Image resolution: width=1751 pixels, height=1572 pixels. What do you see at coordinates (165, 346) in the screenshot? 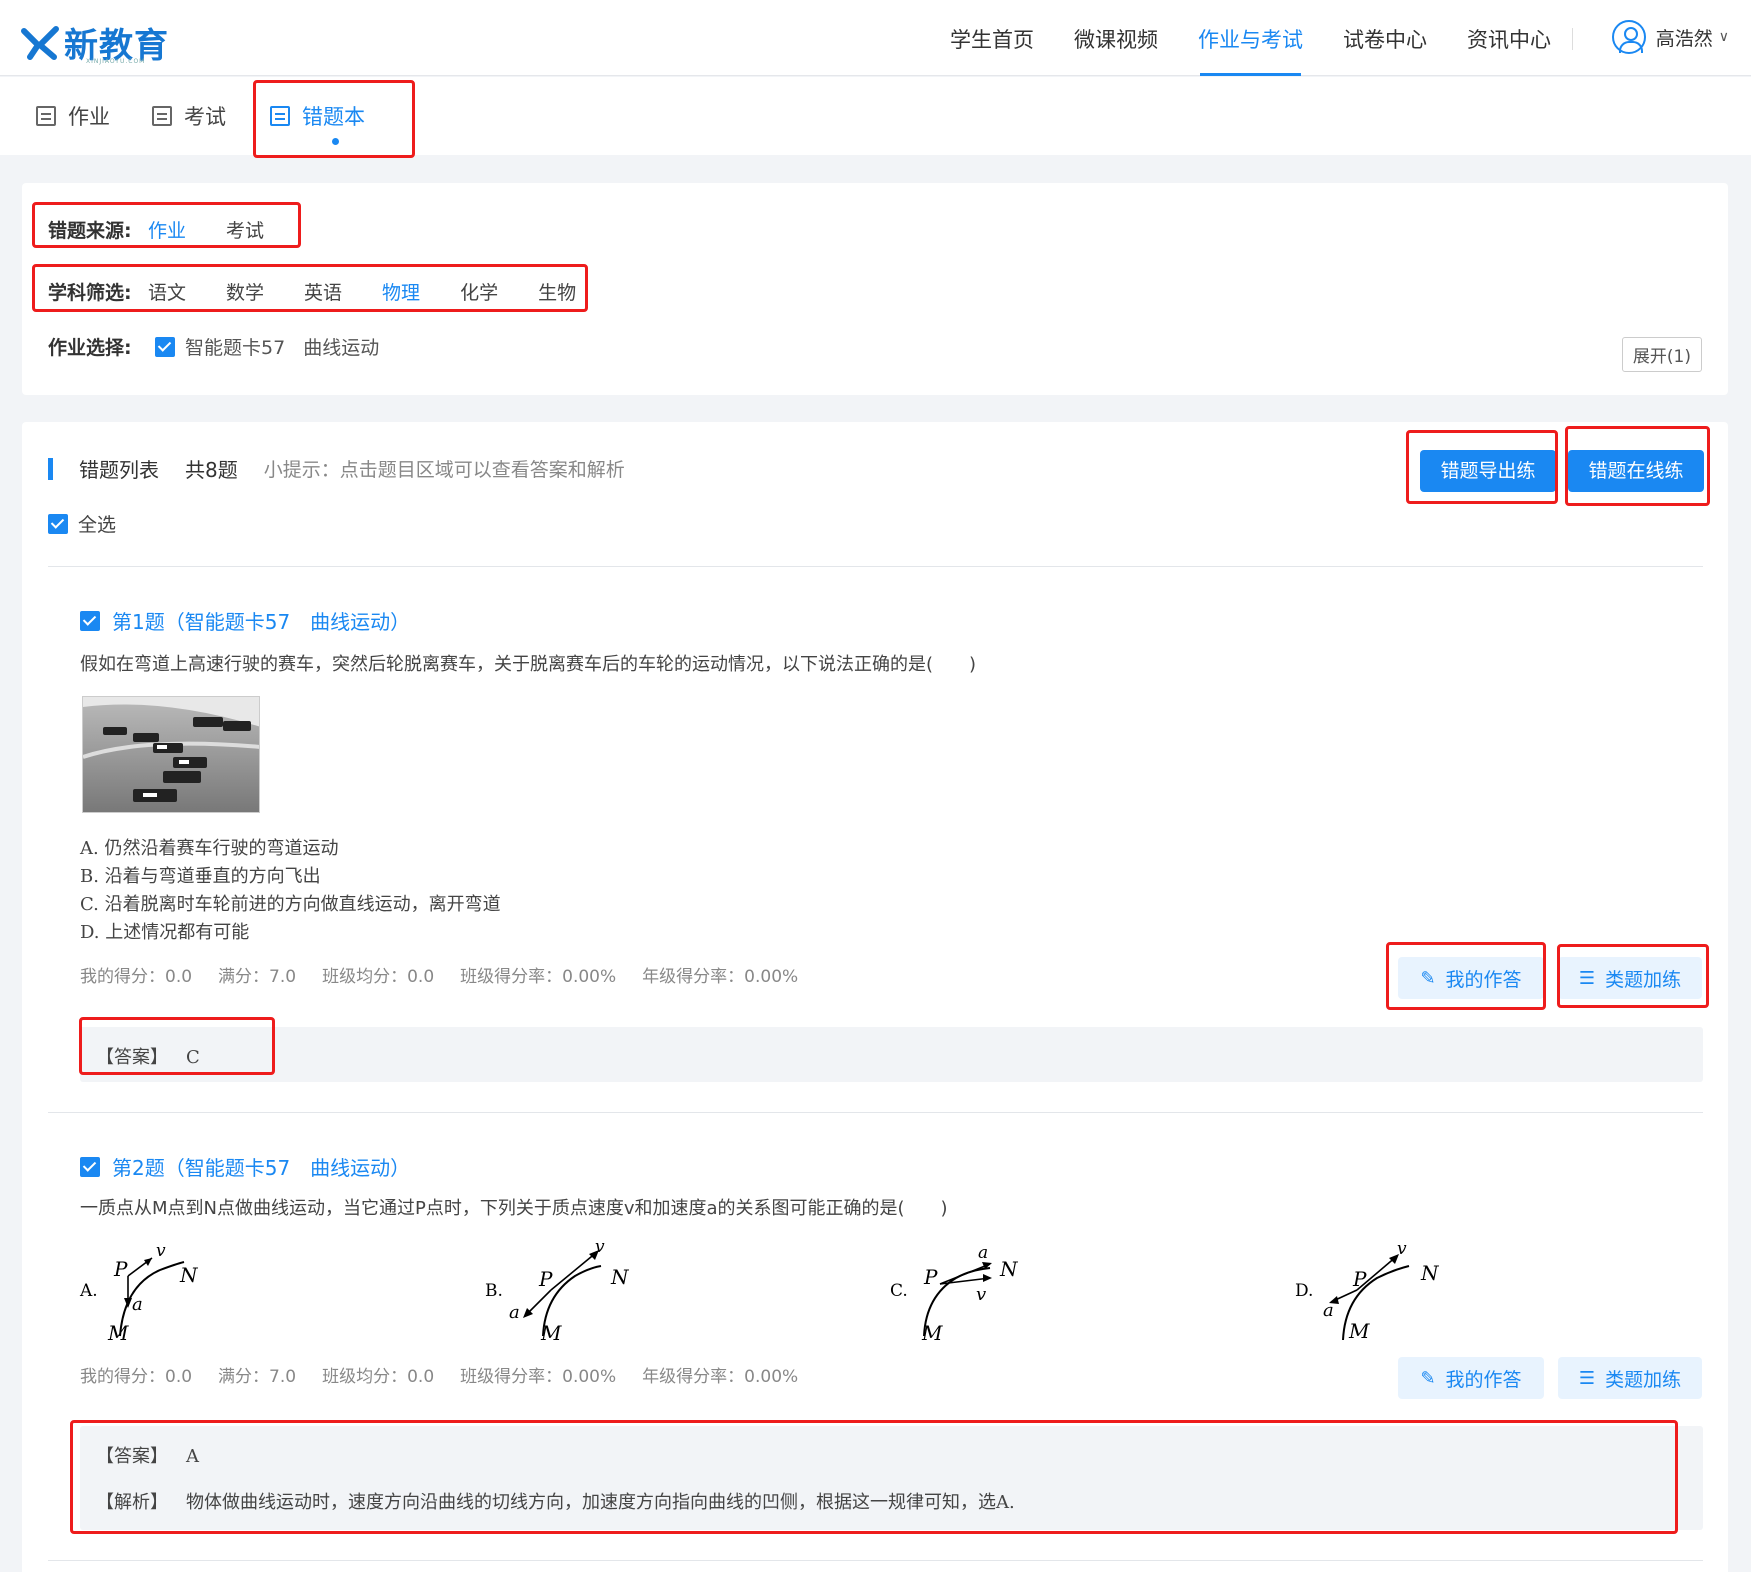
I see `assignment-checkbox` at bounding box center [165, 346].